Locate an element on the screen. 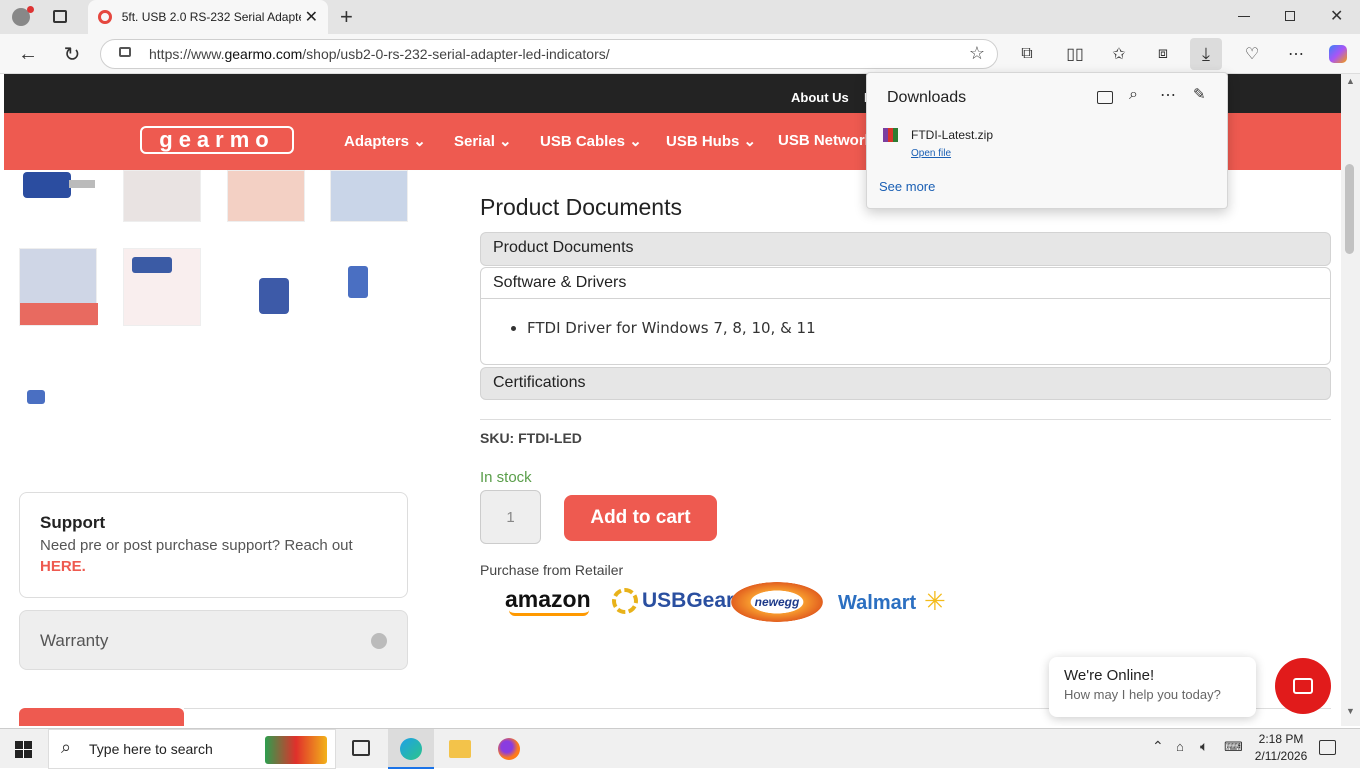 This screenshot has width=1360, height=769. split-screen-icon: ▯▯ is located at coordinates (1075, 54).